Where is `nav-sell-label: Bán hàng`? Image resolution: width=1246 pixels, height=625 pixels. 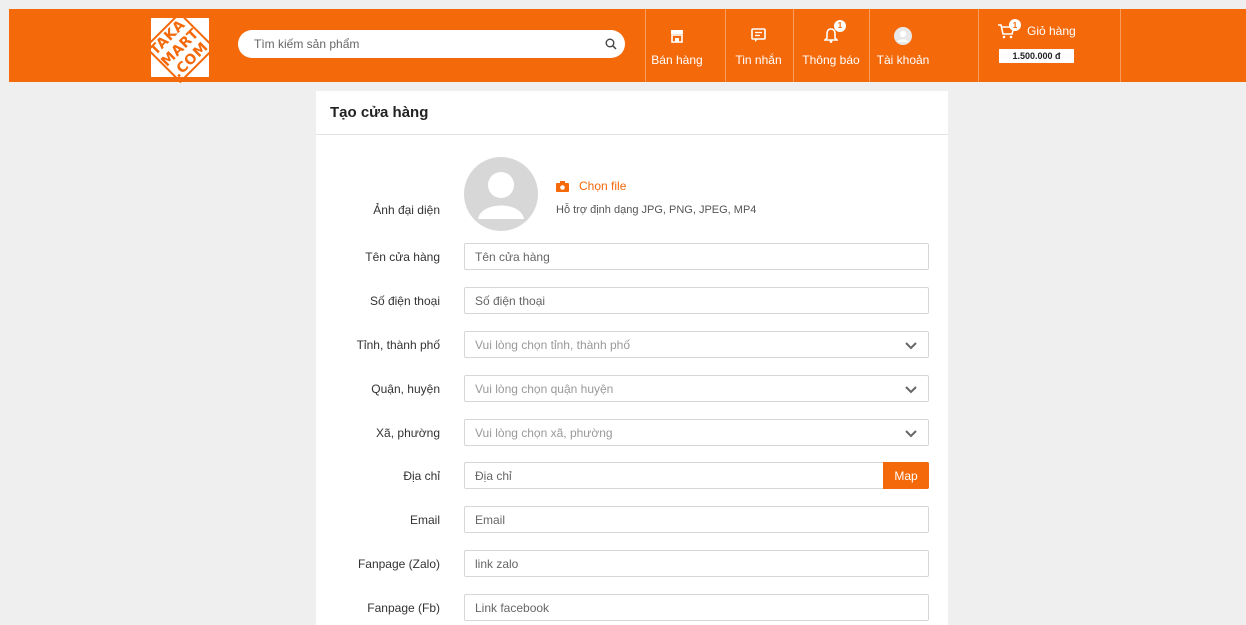 nav-sell-label: Bán hàng is located at coordinates (677, 59).